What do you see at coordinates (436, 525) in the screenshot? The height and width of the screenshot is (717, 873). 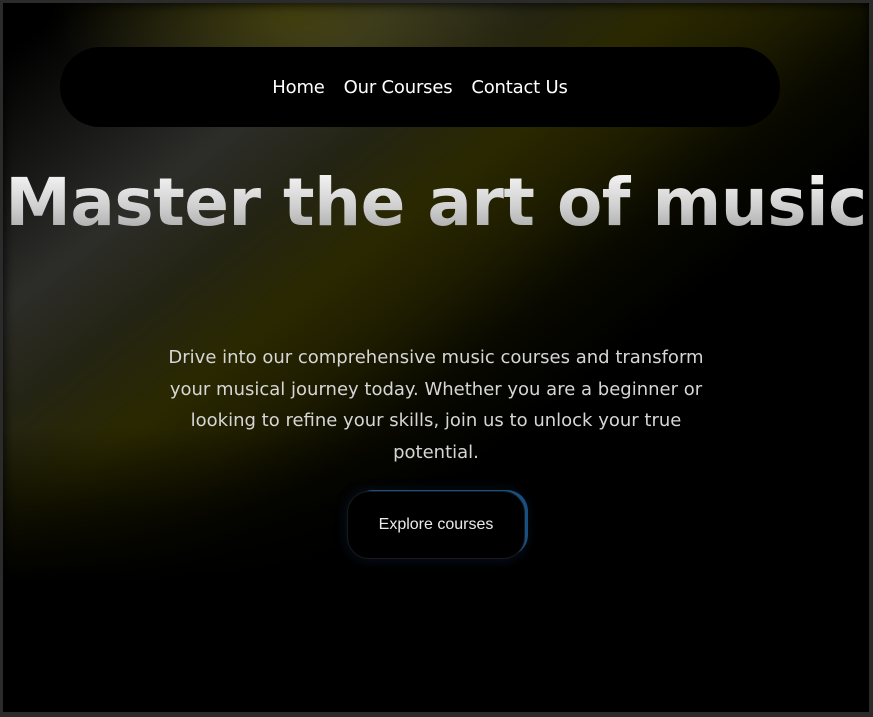 I see `explore-courses-button: Explore courses` at bounding box center [436, 525].